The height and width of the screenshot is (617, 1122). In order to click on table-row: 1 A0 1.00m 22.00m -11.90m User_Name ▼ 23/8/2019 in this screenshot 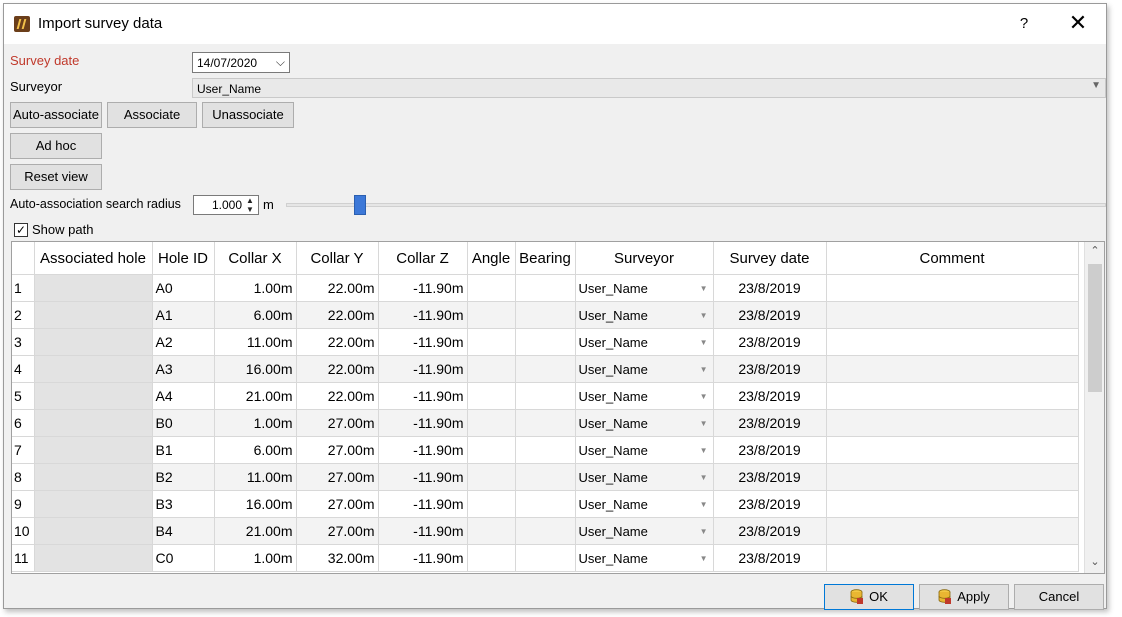, I will do `click(545, 288)`.